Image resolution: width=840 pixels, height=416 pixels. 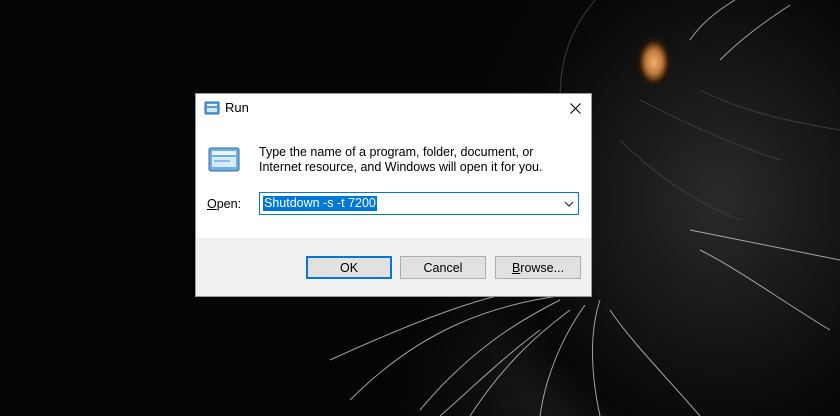 What do you see at coordinates (229, 204) in the screenshot?
I see `open-label-rest: pen:` at bounding box center [229, 204].